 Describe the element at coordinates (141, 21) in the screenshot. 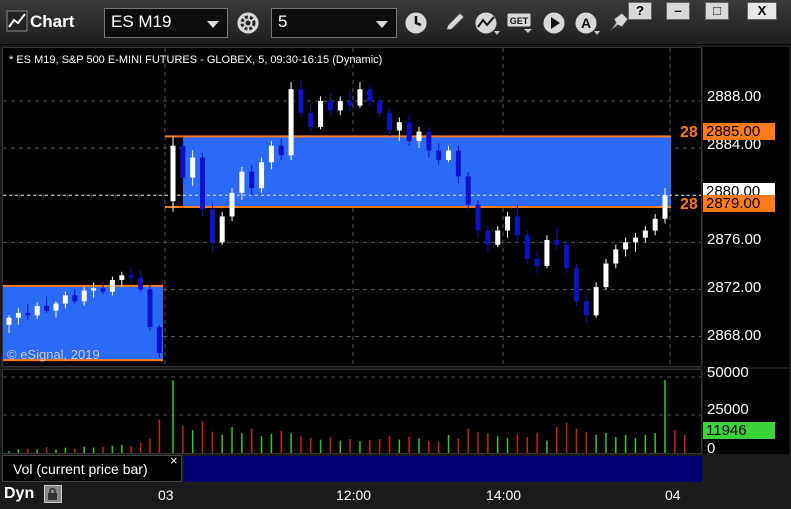

I see `symbol-value: ES M19` at that location.